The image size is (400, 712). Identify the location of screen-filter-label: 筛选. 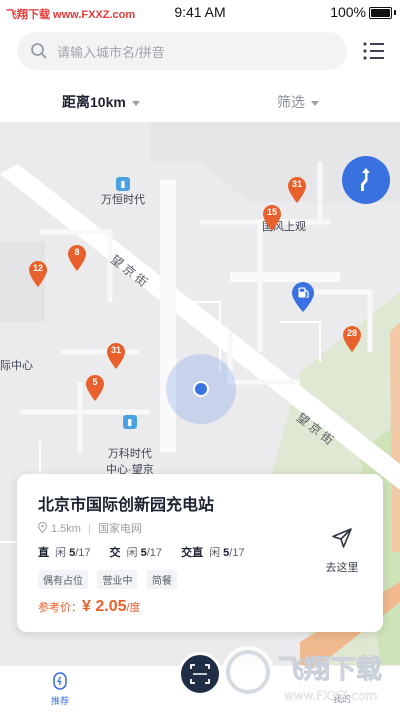
(291, 102).